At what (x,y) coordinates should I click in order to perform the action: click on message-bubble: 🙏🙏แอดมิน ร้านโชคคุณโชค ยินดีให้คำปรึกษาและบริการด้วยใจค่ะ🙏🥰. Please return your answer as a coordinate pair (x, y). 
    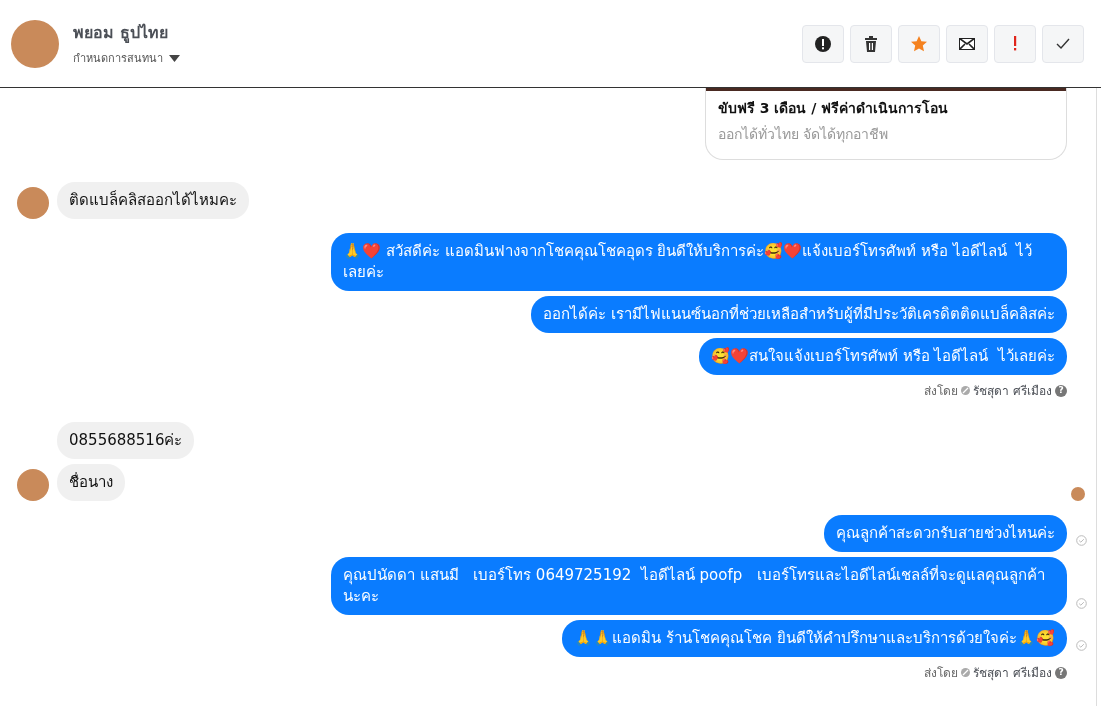
    Looking at the image, I should click on (814, 638).